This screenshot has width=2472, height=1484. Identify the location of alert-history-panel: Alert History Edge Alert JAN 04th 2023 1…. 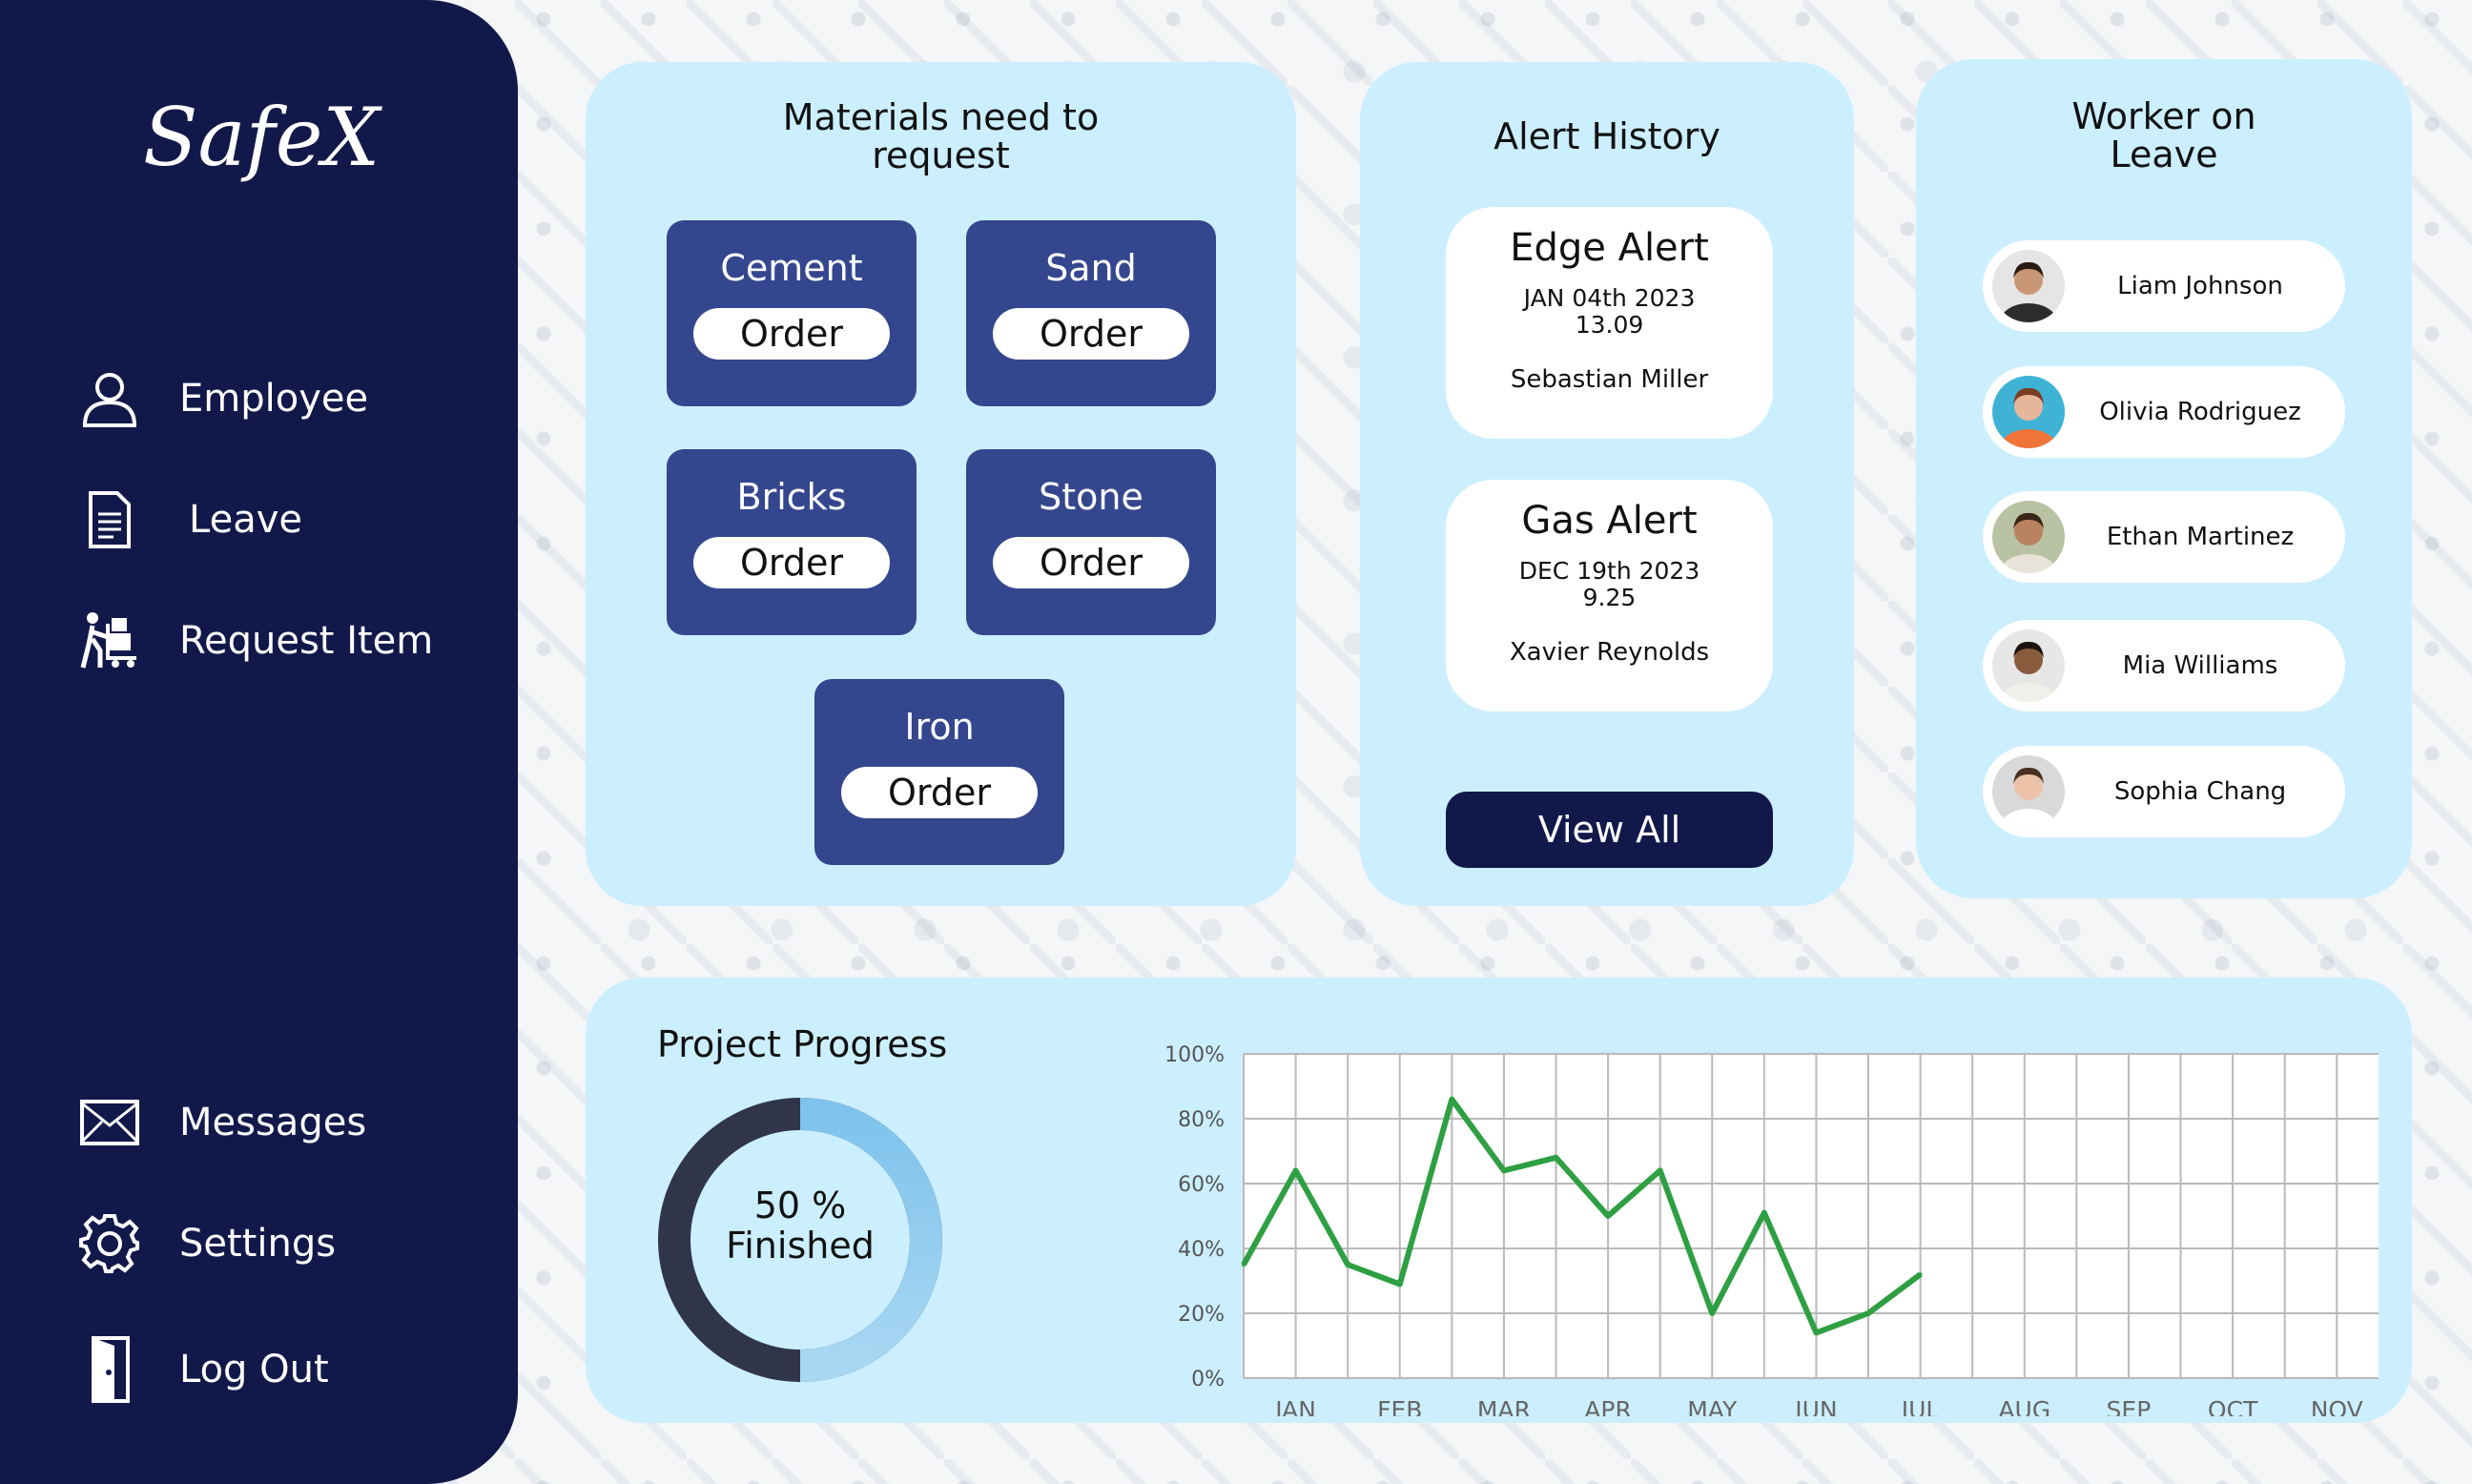
(1607, 484).